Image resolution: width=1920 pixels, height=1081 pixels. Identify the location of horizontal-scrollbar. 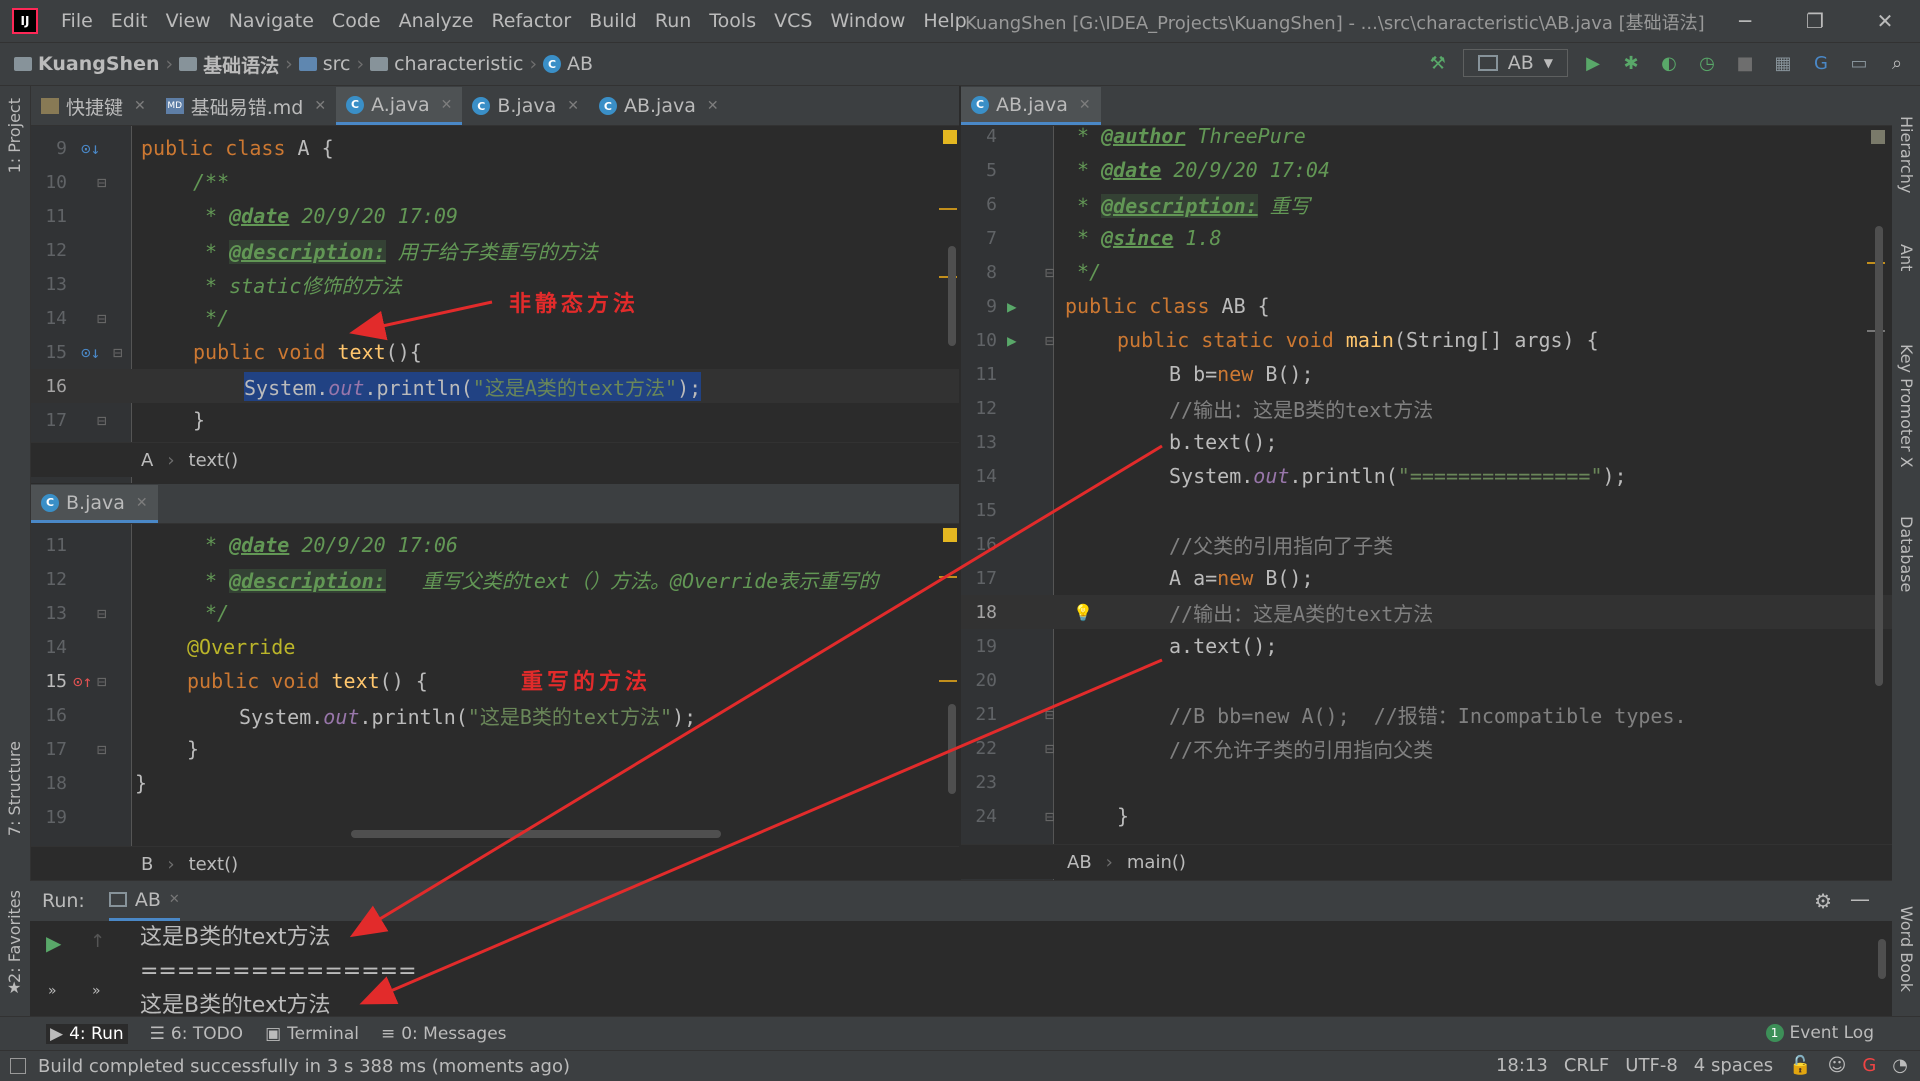
(536, 834).